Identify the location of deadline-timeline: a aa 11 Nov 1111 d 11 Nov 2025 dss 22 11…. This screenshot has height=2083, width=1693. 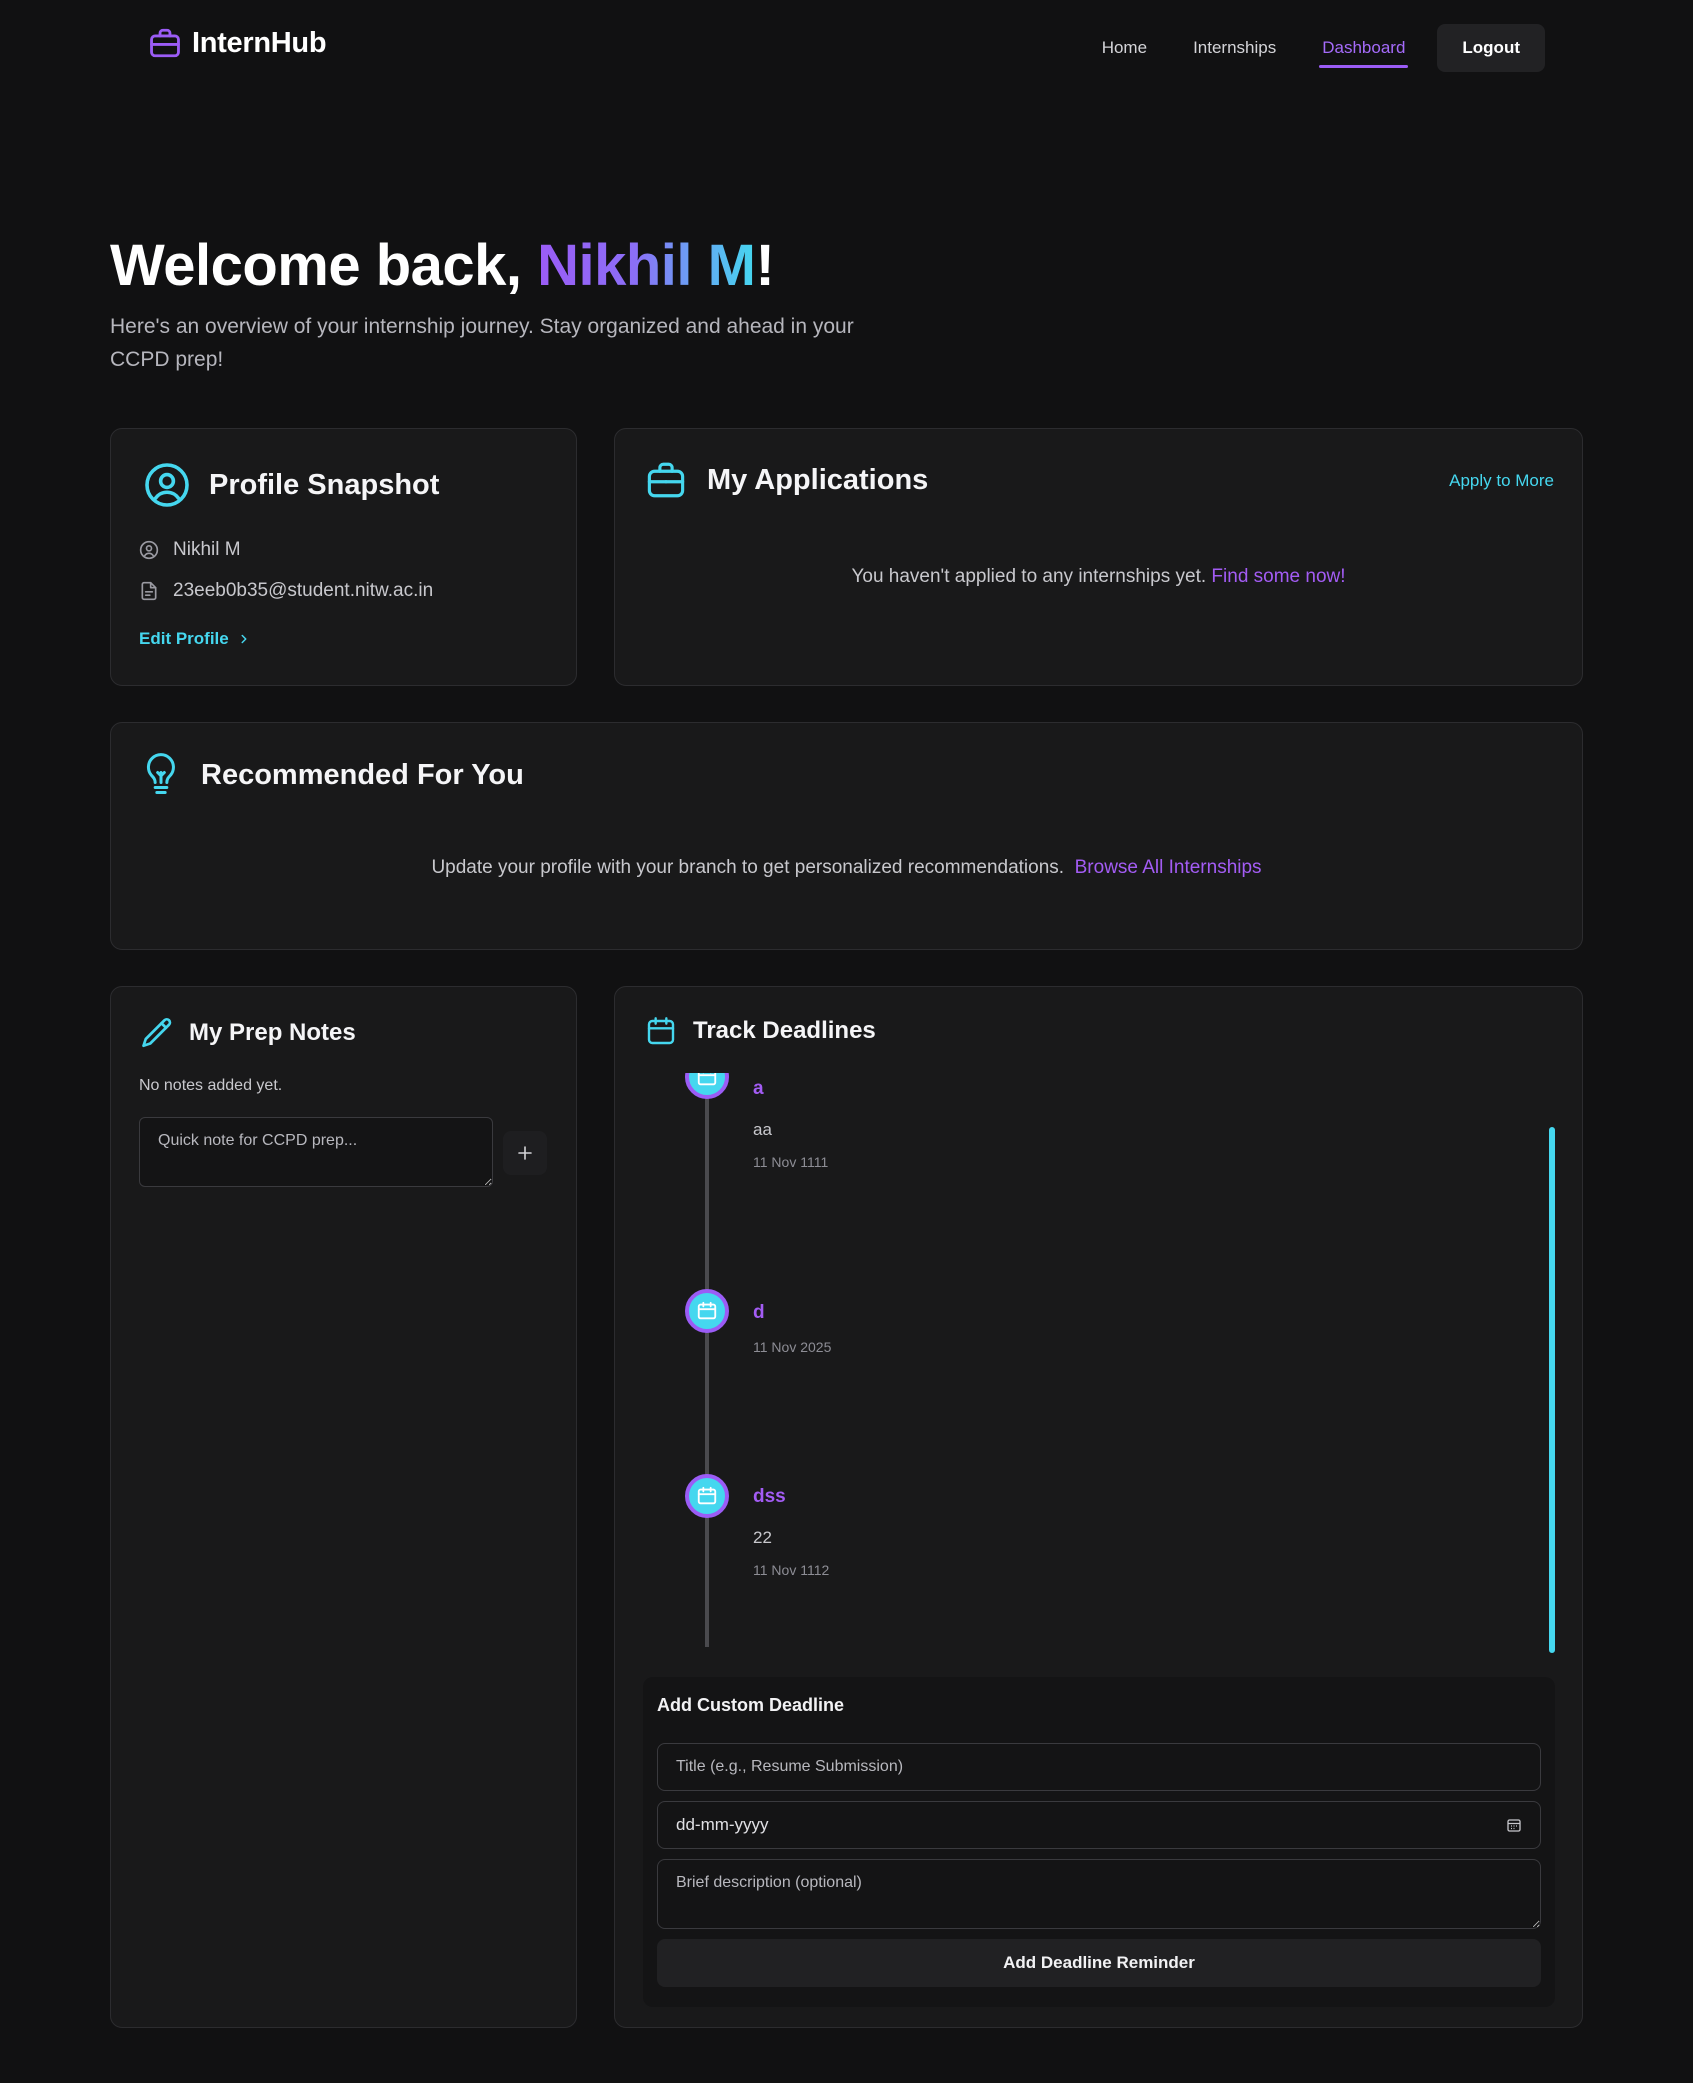
(1092, 1360).